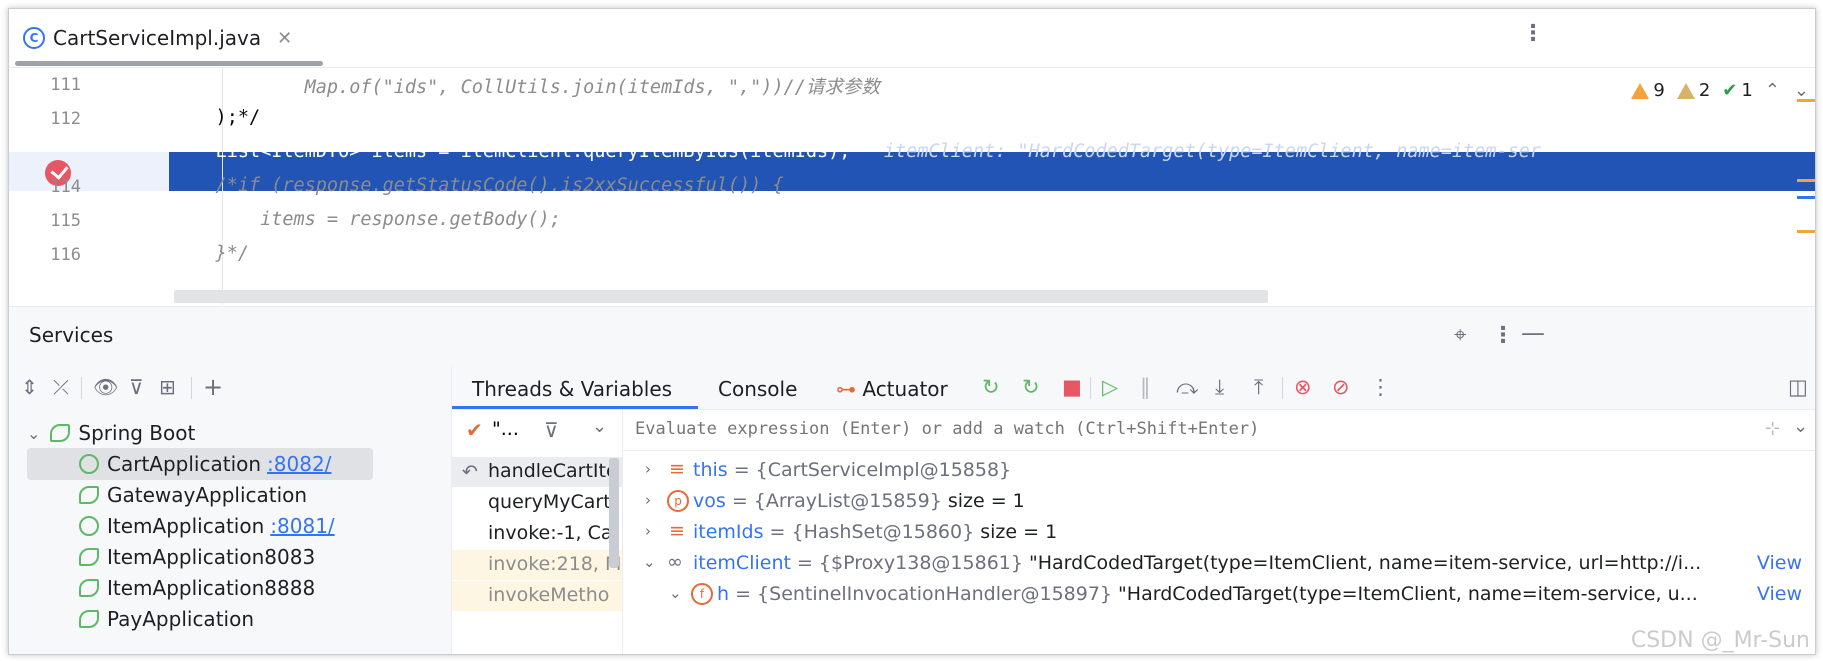 The width and height of the screenshot is (1823, 661). Describe the element at coordinates (1072, 387) in the screenshot. I see `stop-icon: ■` at that location.